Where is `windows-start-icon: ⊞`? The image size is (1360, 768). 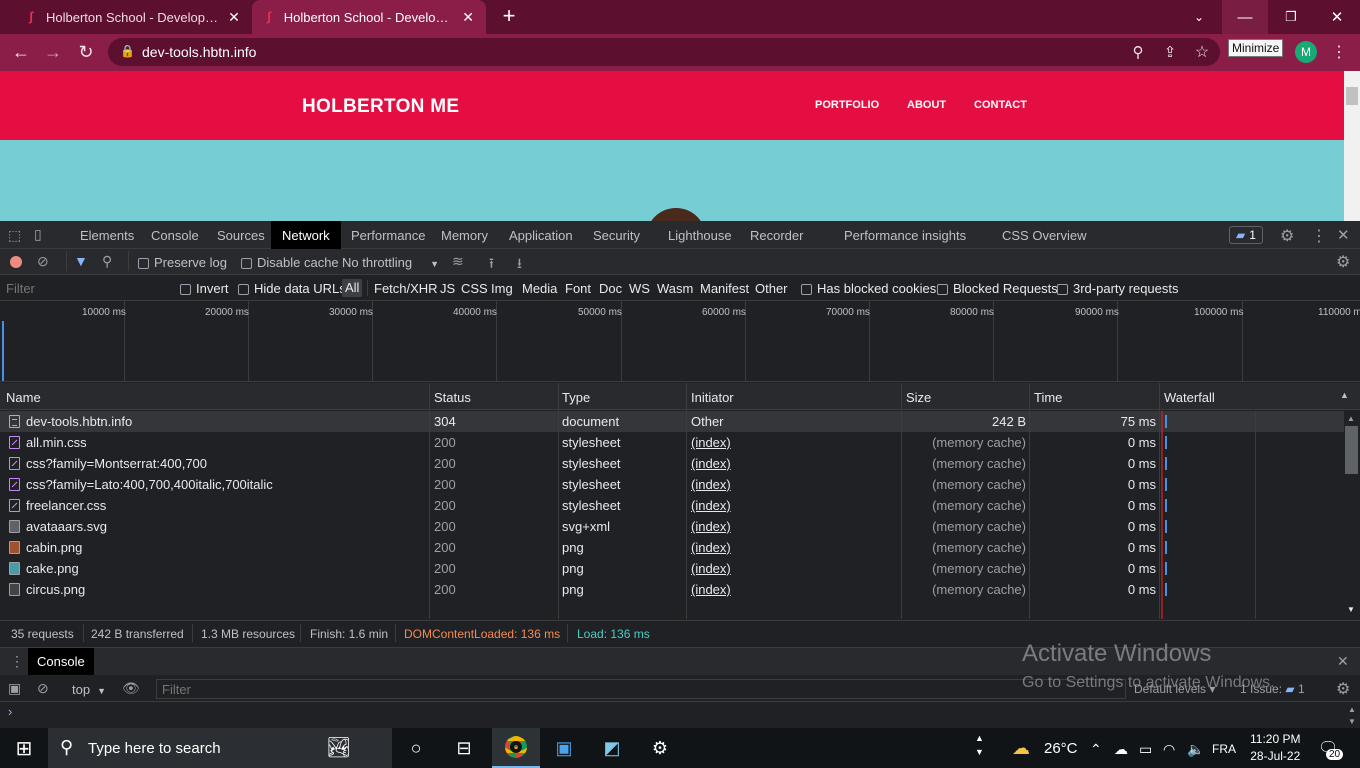 windows-start-icon: ⊞ is located at coordinates (24, 748).